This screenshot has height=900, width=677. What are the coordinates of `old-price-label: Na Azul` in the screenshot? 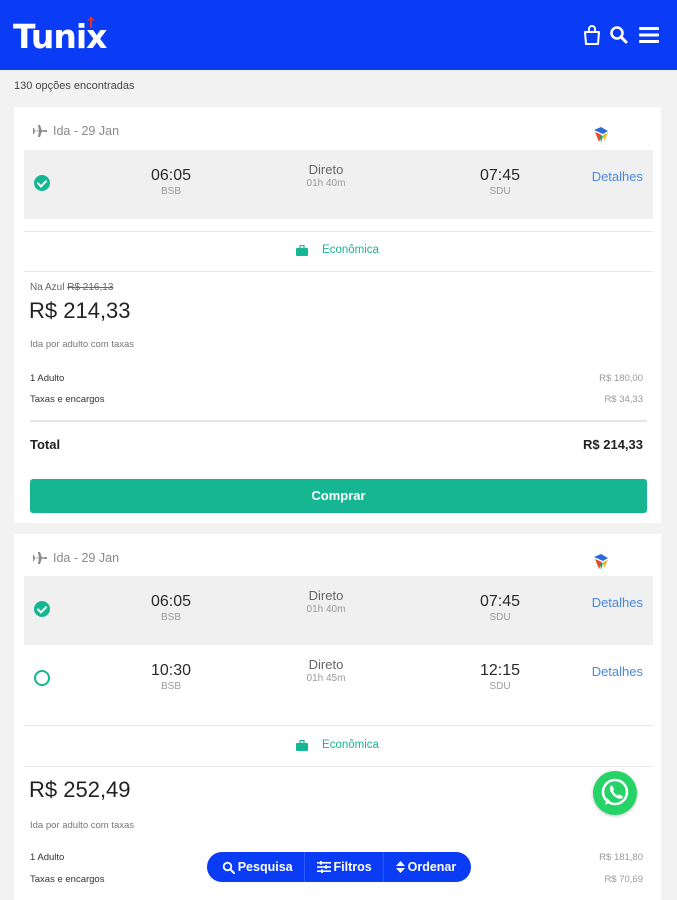 It's located at (47, 287).